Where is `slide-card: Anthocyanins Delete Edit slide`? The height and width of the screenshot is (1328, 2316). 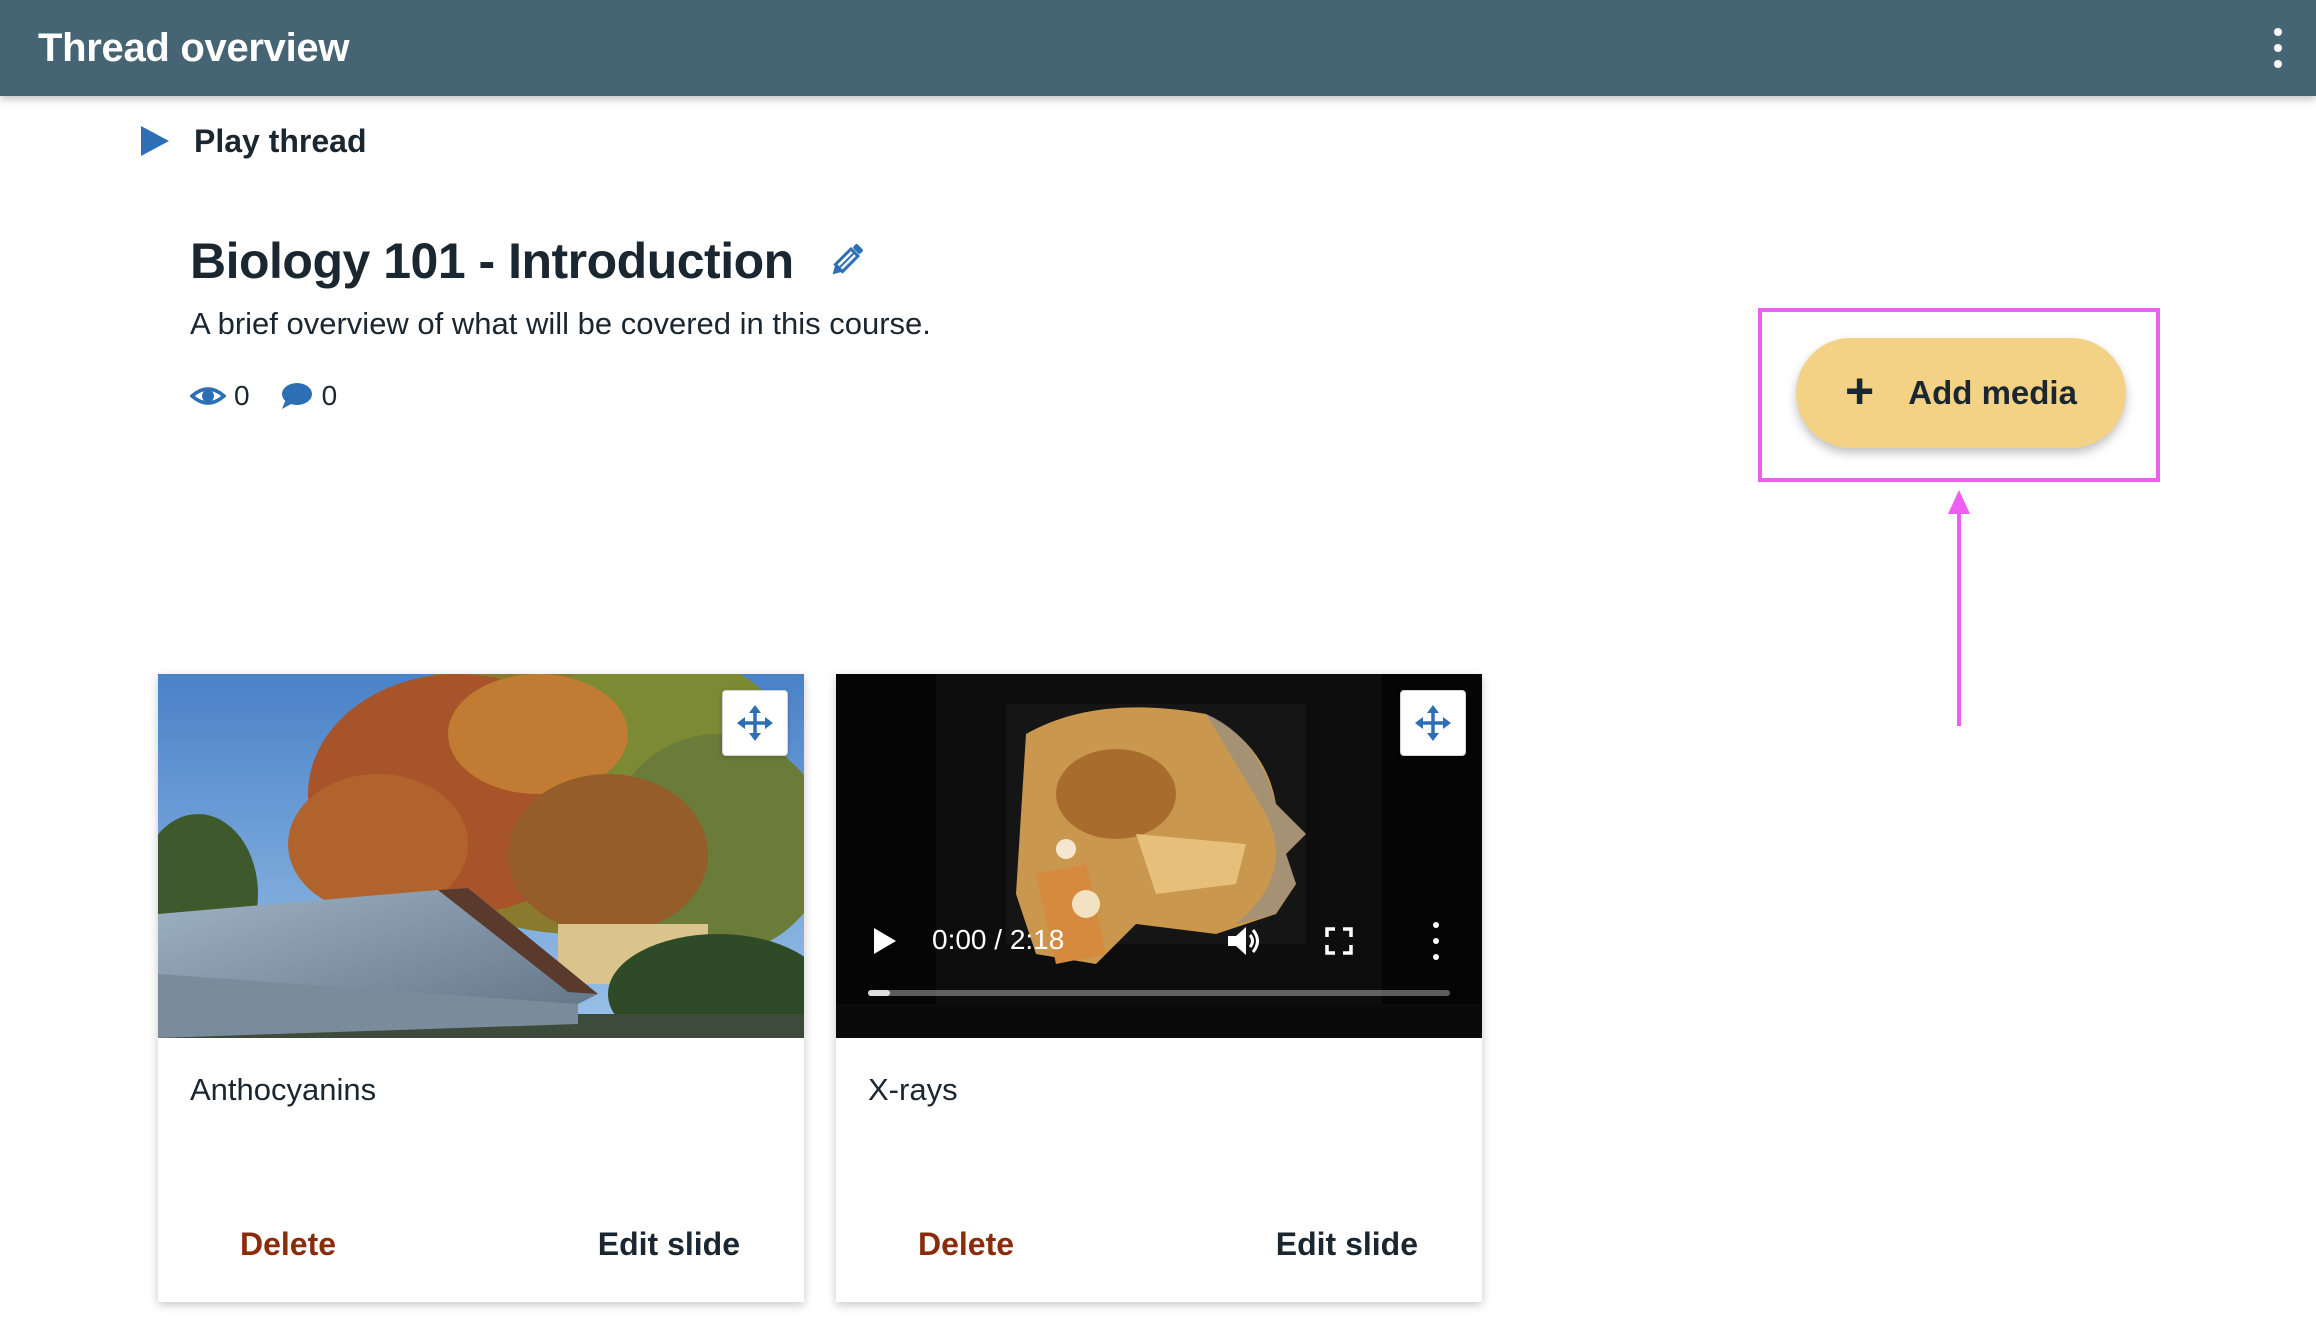
slide-card: Anthocyanins Delete Edit slide is located at coordinates (481, 988).